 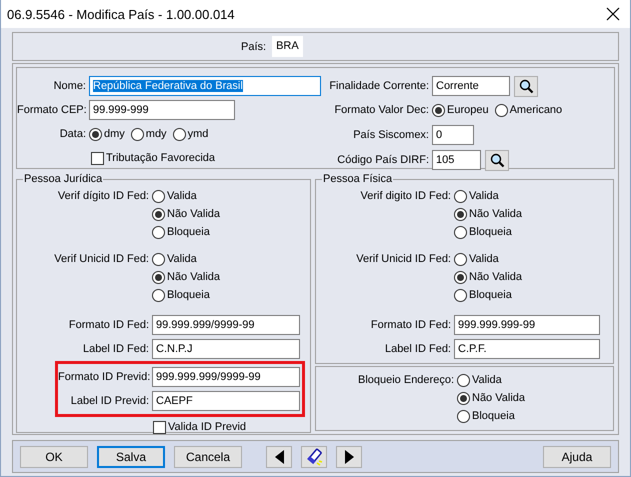 I want to click on left-triangle-icon, so click(x=279, y=456).